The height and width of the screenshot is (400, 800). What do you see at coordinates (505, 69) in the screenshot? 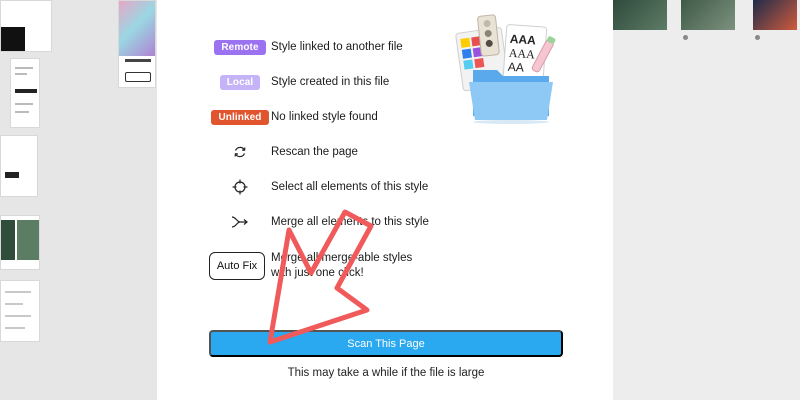
I see `folder-illustration-icon: AAA AAA AA` at bounding box center [505, 69].